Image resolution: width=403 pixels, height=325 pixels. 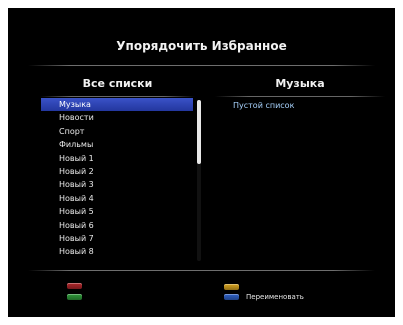 What do you see at coordinates (117, 83) in the screenshot?
I see `all-lists-header: Все списки` at bounding box center [117, 83].